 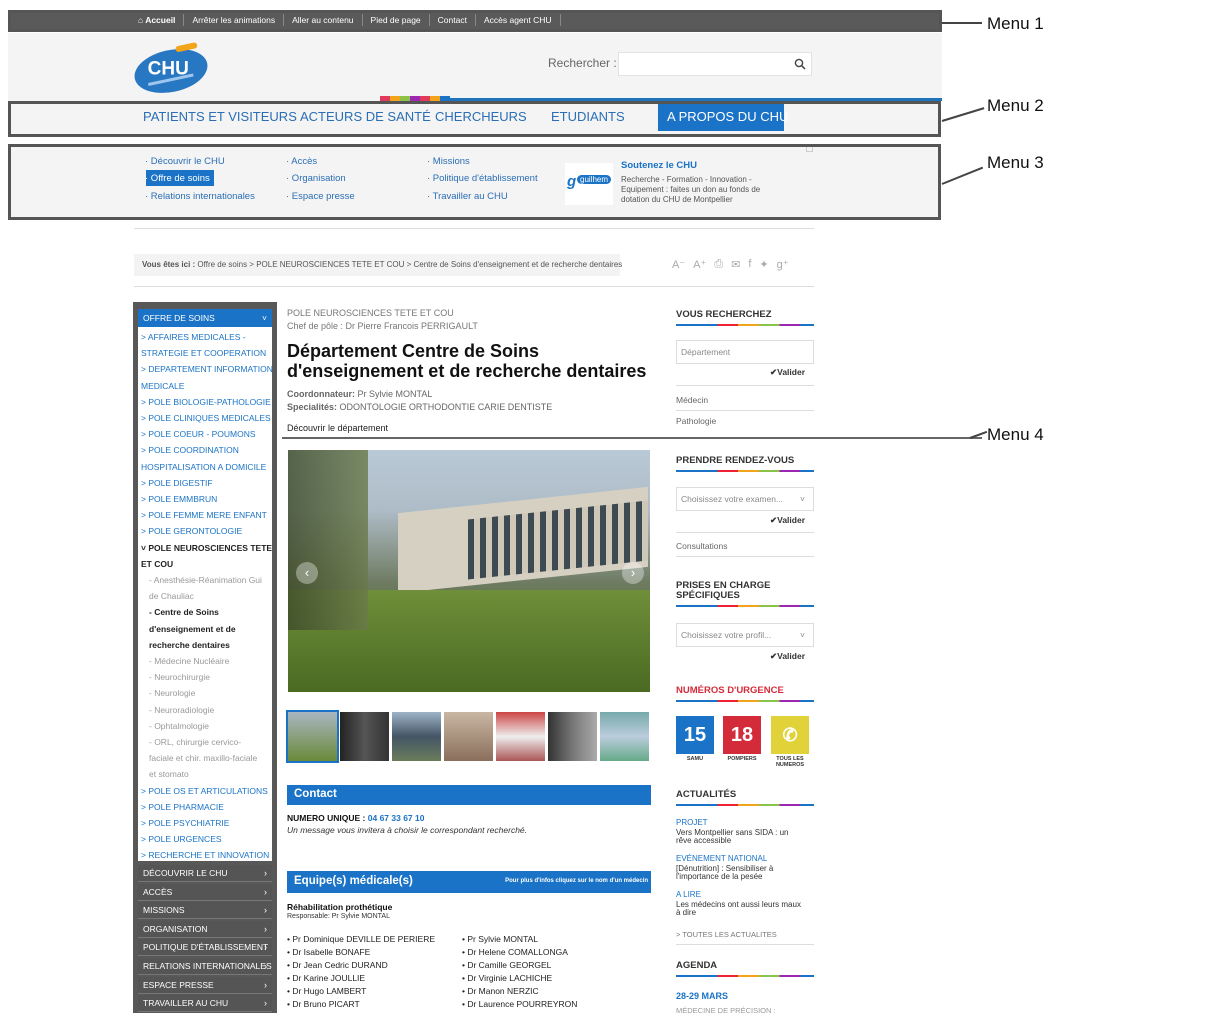 I want to click on left-nav-section: ACCÈS ›, so click(x=205, y=892).